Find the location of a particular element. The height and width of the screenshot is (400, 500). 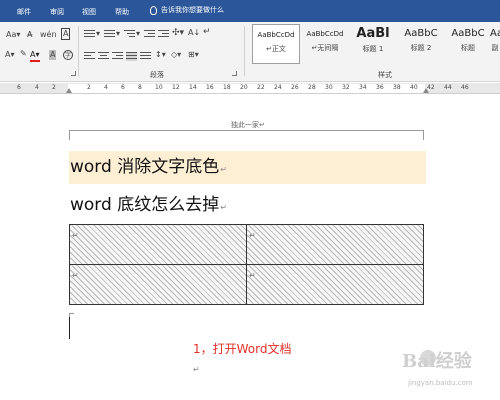

style-title: AaBbC 标题 is located at coordinates (468, 44).